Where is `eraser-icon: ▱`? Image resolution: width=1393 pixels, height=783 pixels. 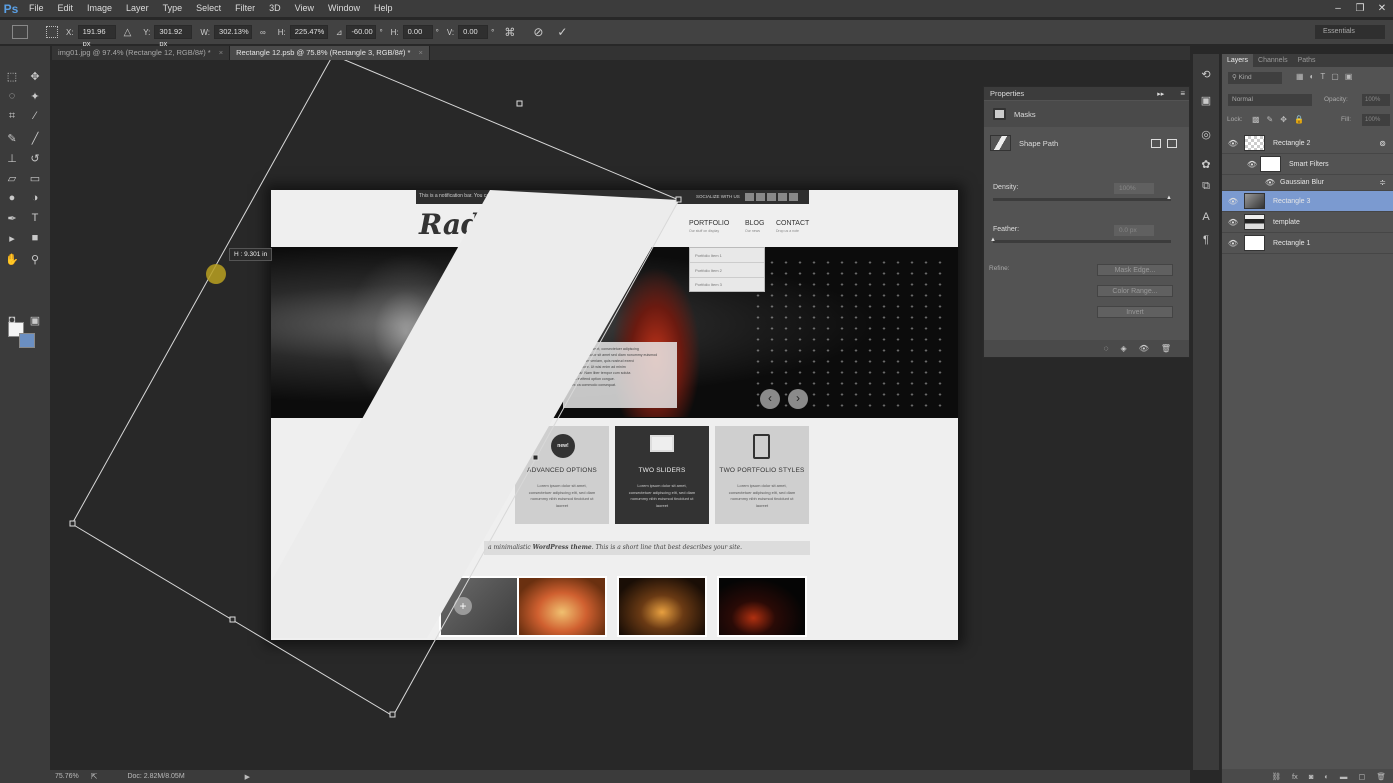
eraser-icon: ▱ is located at coordinates (12, 178).